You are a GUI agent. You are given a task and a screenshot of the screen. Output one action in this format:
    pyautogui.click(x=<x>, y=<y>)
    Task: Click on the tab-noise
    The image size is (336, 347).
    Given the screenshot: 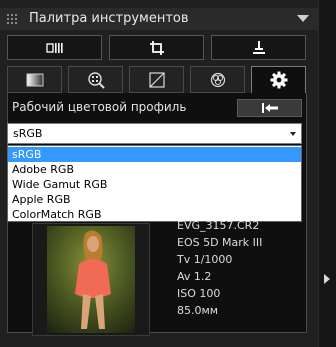 What is the action you would take?
    pyautogui.click(x=95, y=79)
    